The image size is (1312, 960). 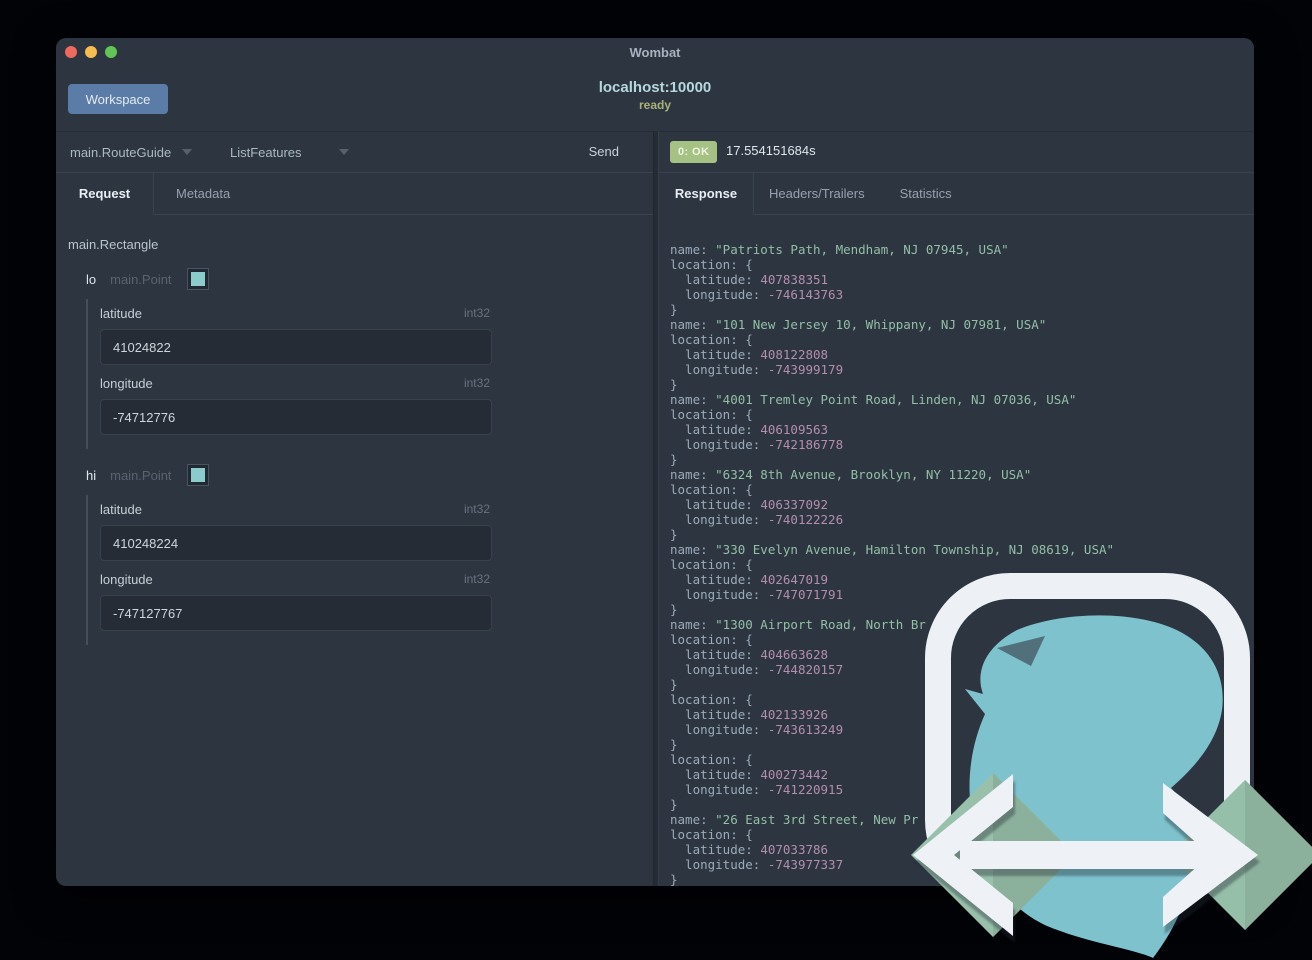 I want to click on connection-state: ready, so click(x=655, y=105).